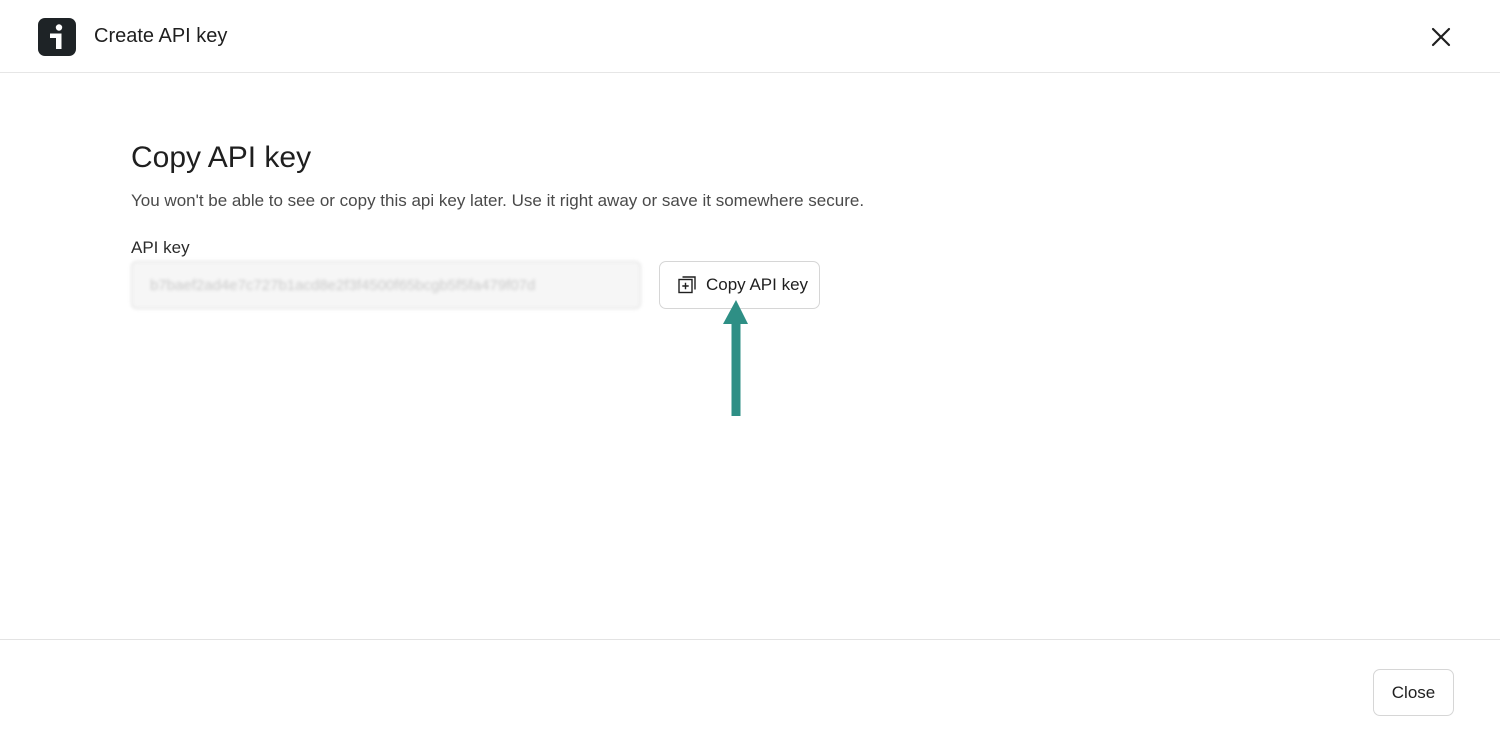 This screenshot has height=743, width=1500. What do you see at coordinates (750, 36) in the screenshot?
I see `dialog-header: Create API key` at bounding box center [750, 36].